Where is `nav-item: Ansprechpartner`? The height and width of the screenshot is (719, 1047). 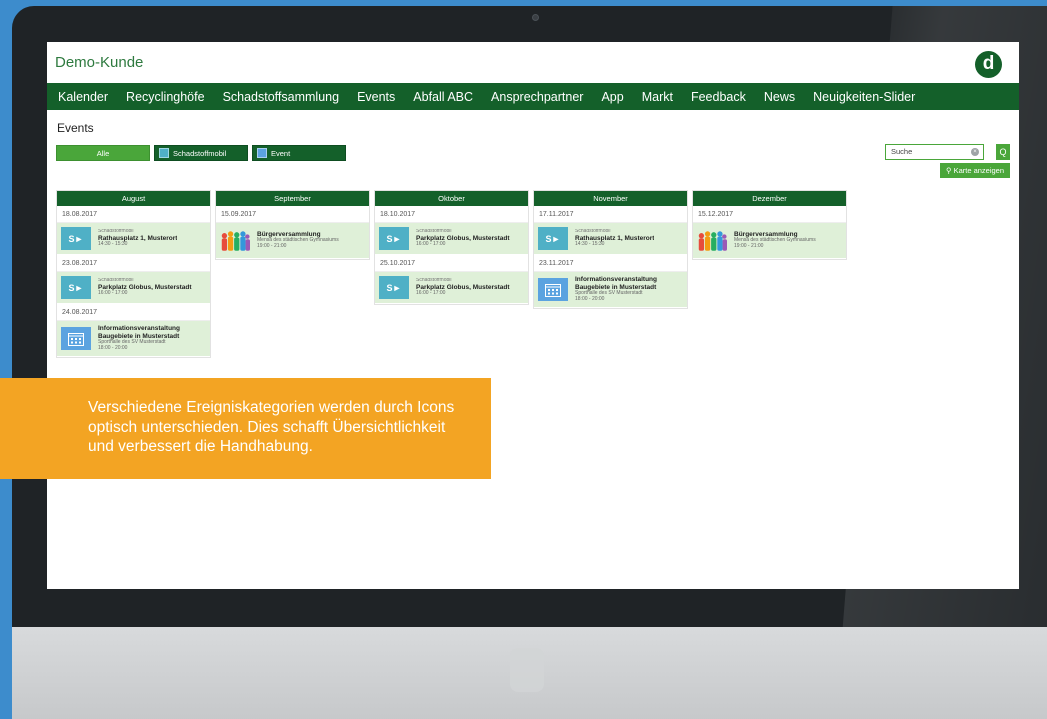
nav-item: Ansprechpartner is located at coordinates (537, 97).